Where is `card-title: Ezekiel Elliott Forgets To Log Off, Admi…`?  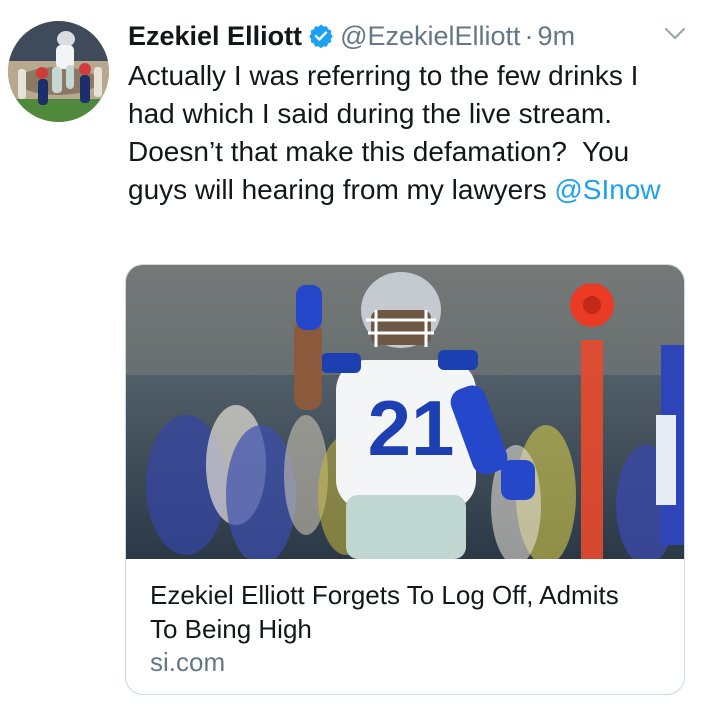 card-title: Ezekiel Elliott Forgets To Log Off, Admi… is located at coordinates (400, 612).